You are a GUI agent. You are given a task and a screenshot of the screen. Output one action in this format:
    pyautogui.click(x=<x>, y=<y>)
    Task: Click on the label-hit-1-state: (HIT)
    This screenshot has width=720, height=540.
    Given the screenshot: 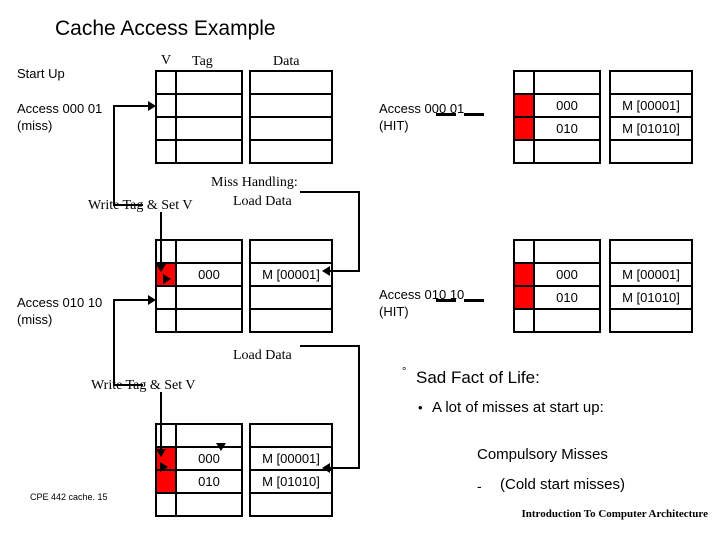 What is the action you would take?
    pyautogui.click(x=394, y=125)
    